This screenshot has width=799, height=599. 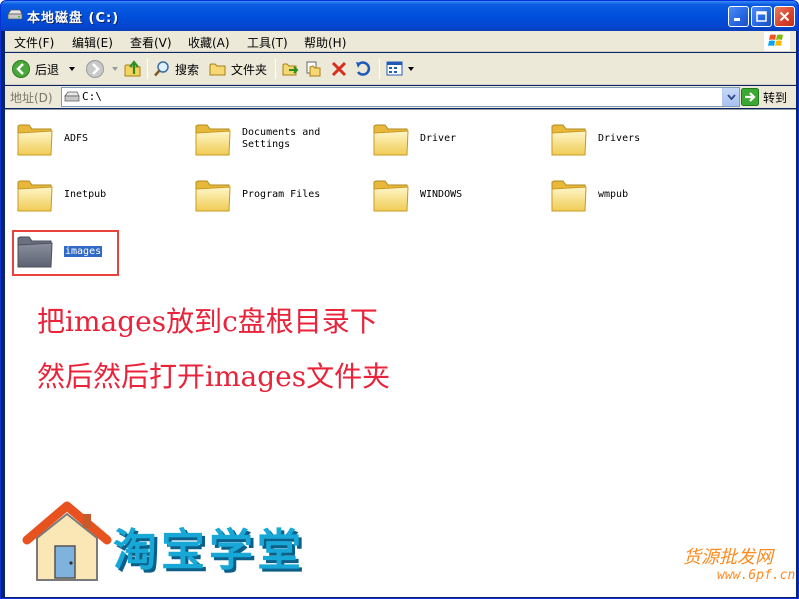 I want to click on folder-item: Inetpub, so click(x=100, y=198).